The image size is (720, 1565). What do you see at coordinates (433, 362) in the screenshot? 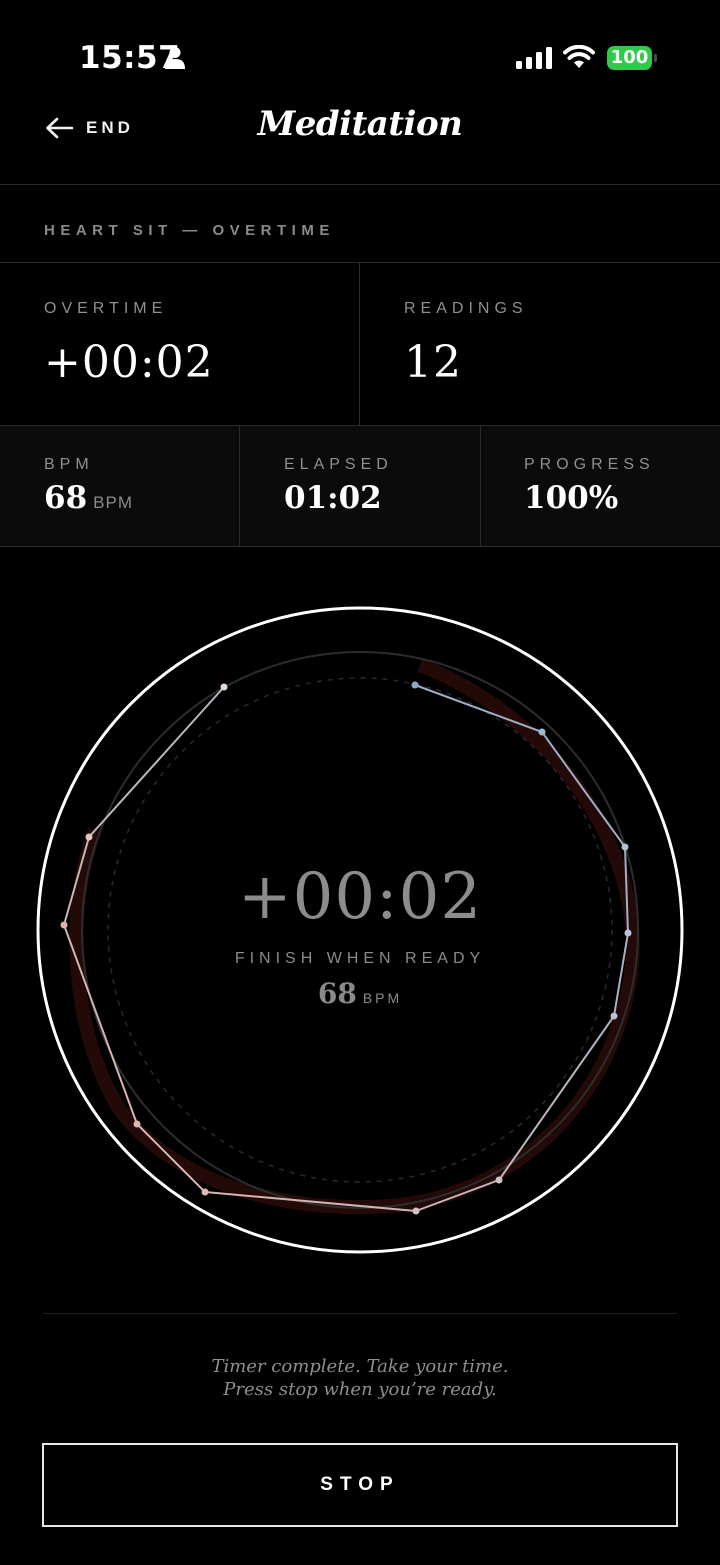
I see `readings-value: 12` at bounding box center [433, 362].